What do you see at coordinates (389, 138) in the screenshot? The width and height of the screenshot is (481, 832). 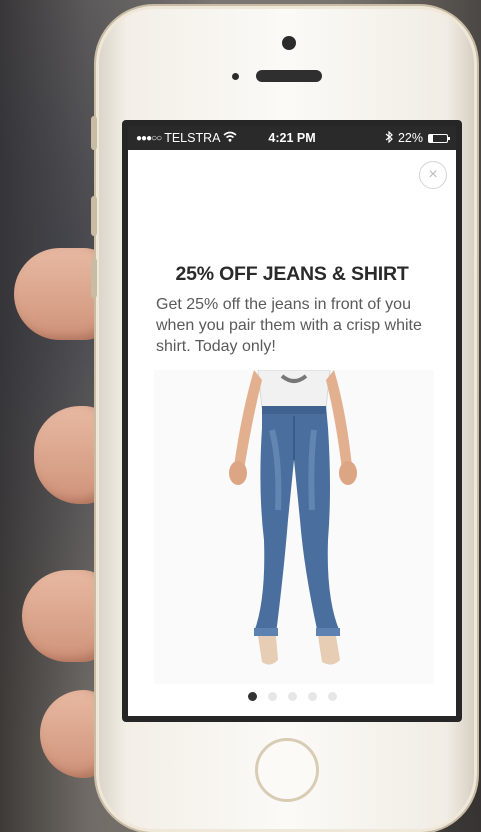 I see `bluetooth-icon` at bounding box center [389, 138].